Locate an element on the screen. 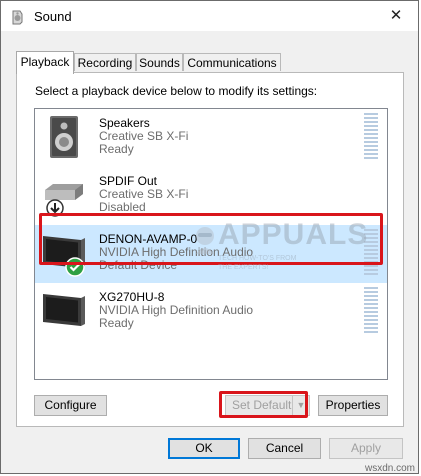  list-item: Speakers Creative SB X-Fi Ready is located at coordinates (211, 138).